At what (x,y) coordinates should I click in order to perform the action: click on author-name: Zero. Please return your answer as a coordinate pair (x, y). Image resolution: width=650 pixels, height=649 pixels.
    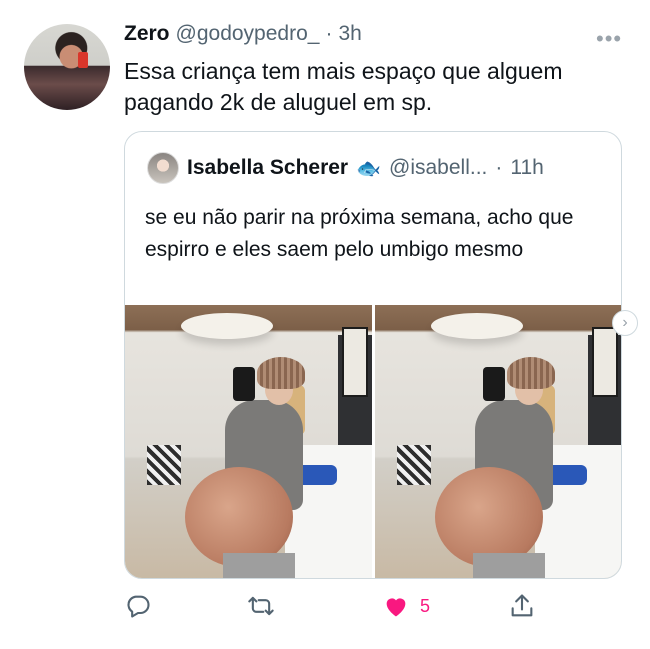
    Looking at the image, I should click on (147, 34).